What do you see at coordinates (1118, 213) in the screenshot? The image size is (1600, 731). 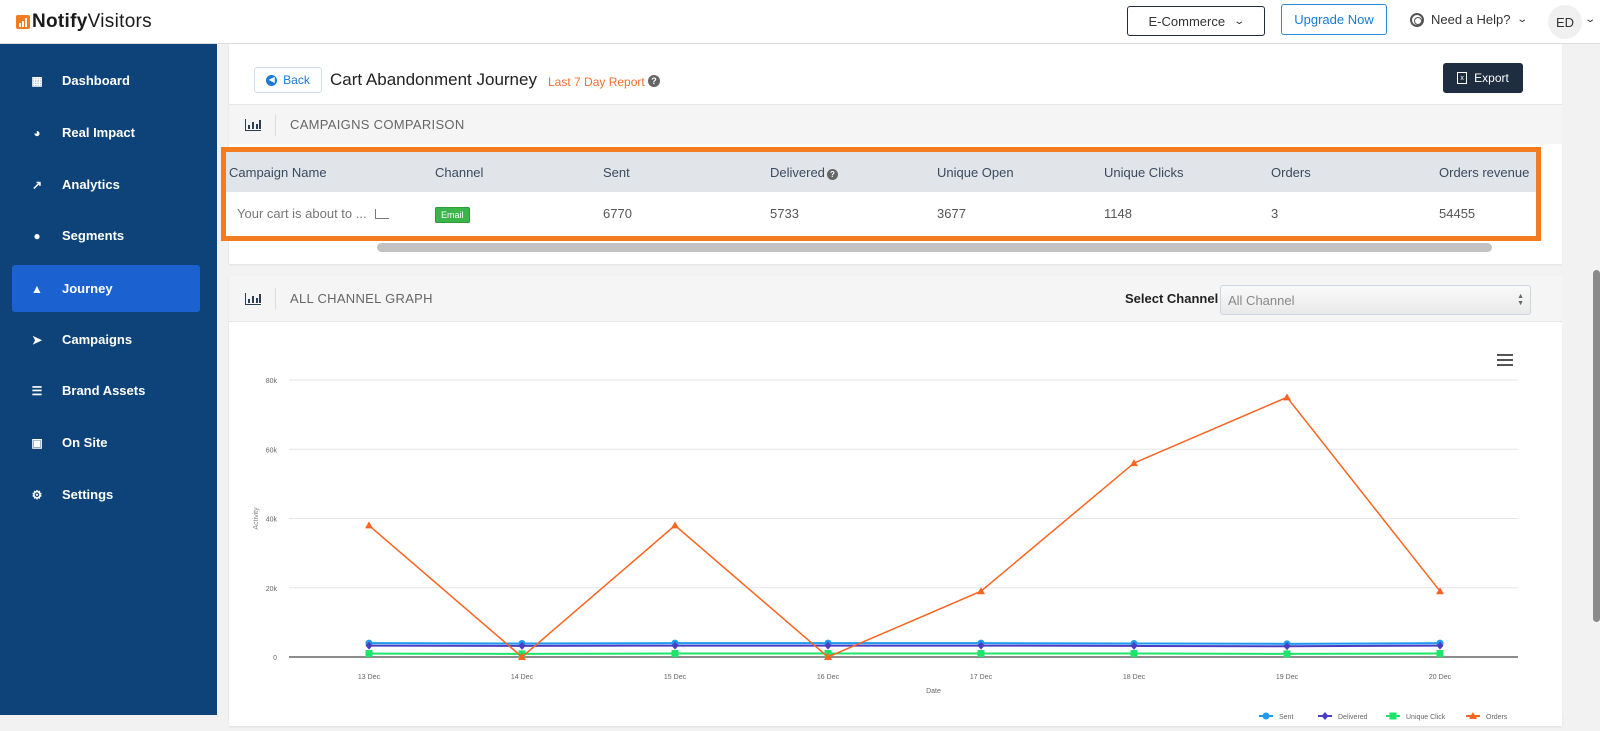 I see `unique-clicks-cell: 1148` at bounding box center [1118, 213].